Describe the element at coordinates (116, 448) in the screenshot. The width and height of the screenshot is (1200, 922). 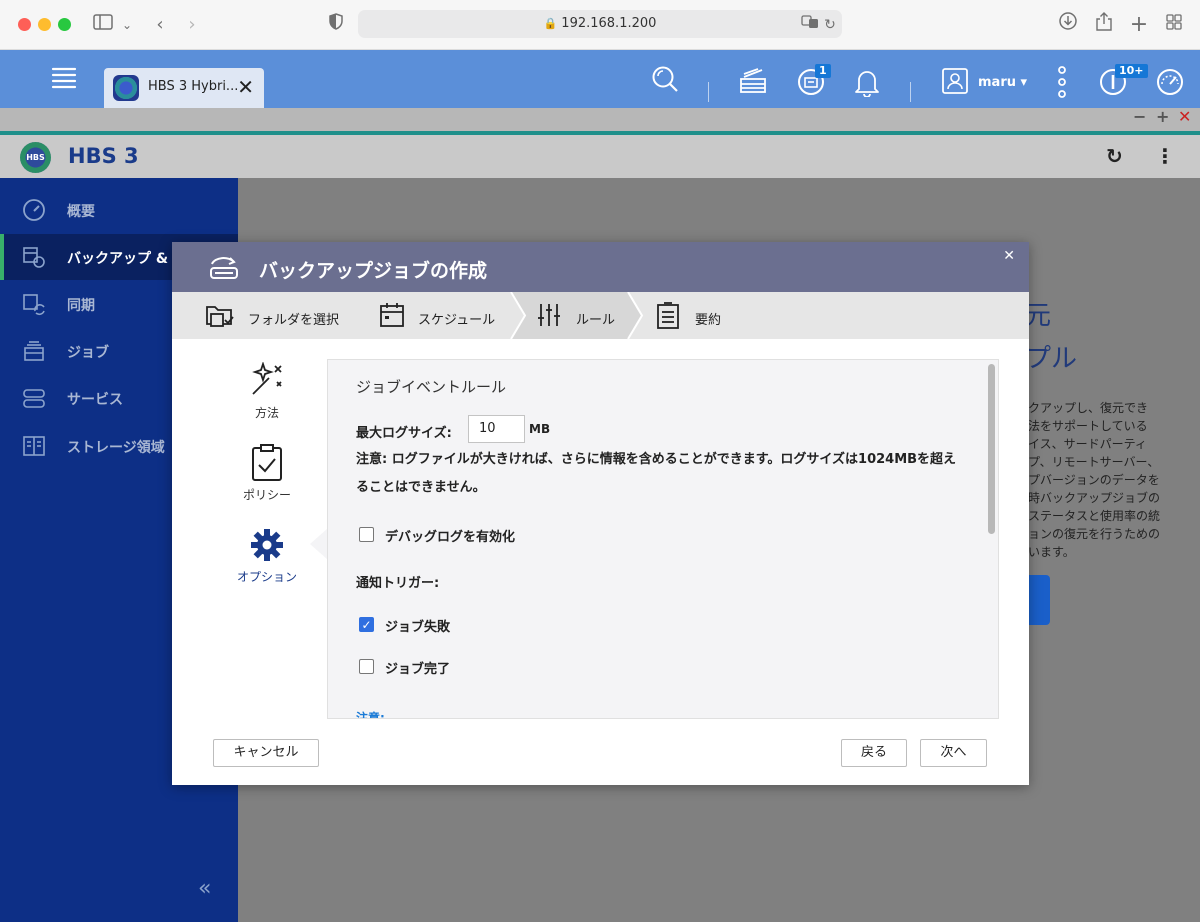
I see `sidebar-item-label: ストレージ領域` at that location.